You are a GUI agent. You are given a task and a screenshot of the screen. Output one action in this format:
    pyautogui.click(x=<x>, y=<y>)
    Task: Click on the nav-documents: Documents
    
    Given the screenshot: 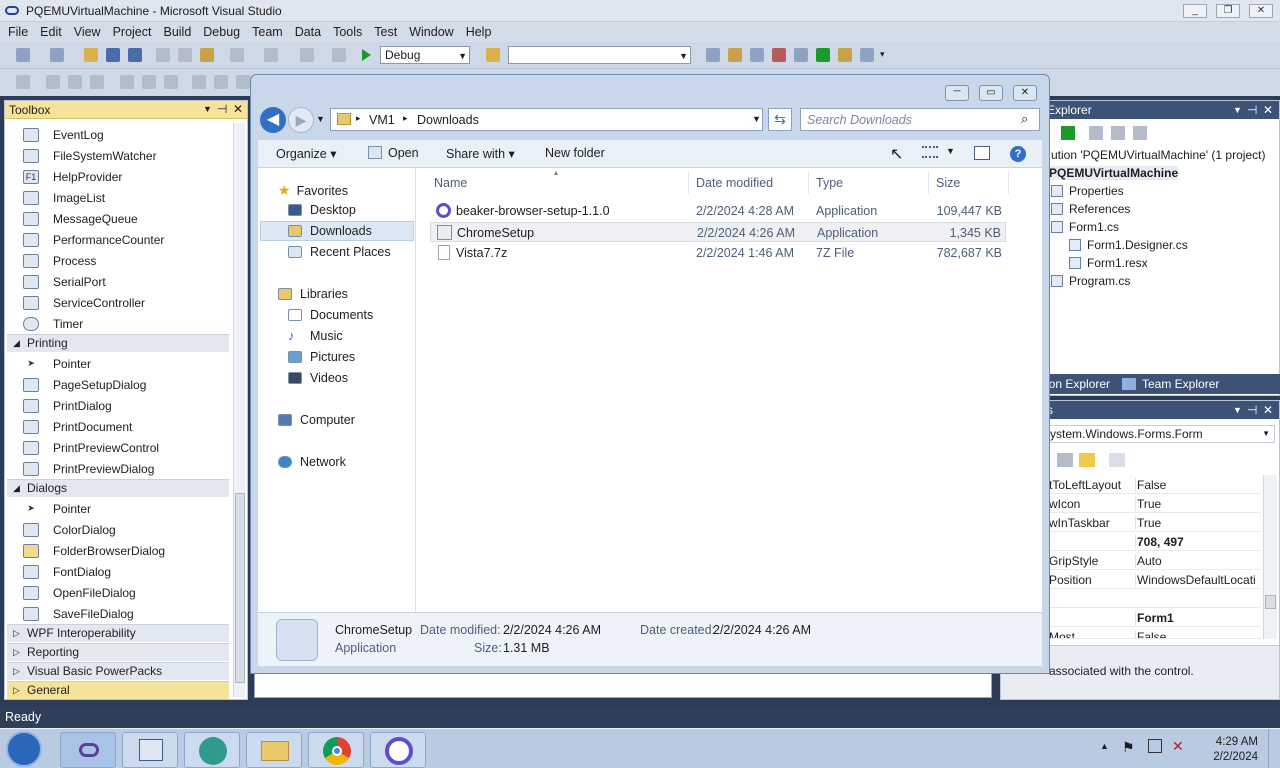 What is the action you would take?
    pyautogui.click(x=330, y=315)
    